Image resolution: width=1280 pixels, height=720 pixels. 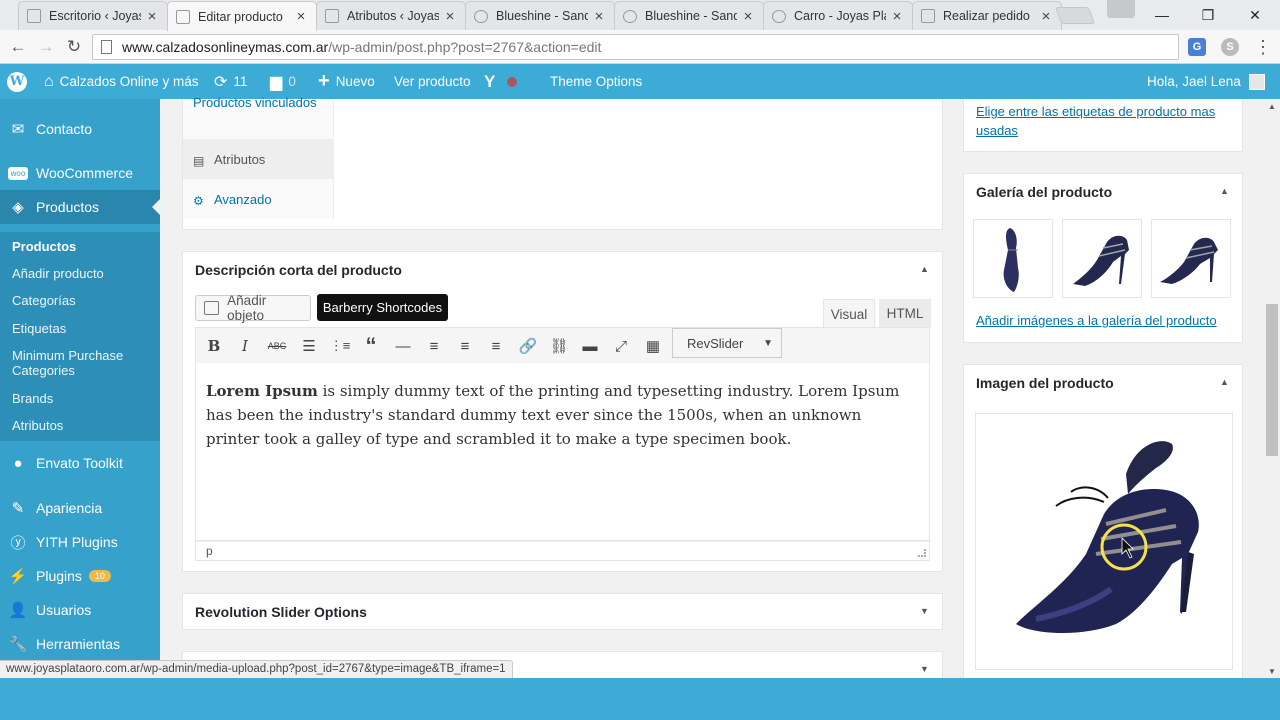 I want to click on menu-yith-plugins: ⓨ YITH Plugins, so click(x=80, y=542).